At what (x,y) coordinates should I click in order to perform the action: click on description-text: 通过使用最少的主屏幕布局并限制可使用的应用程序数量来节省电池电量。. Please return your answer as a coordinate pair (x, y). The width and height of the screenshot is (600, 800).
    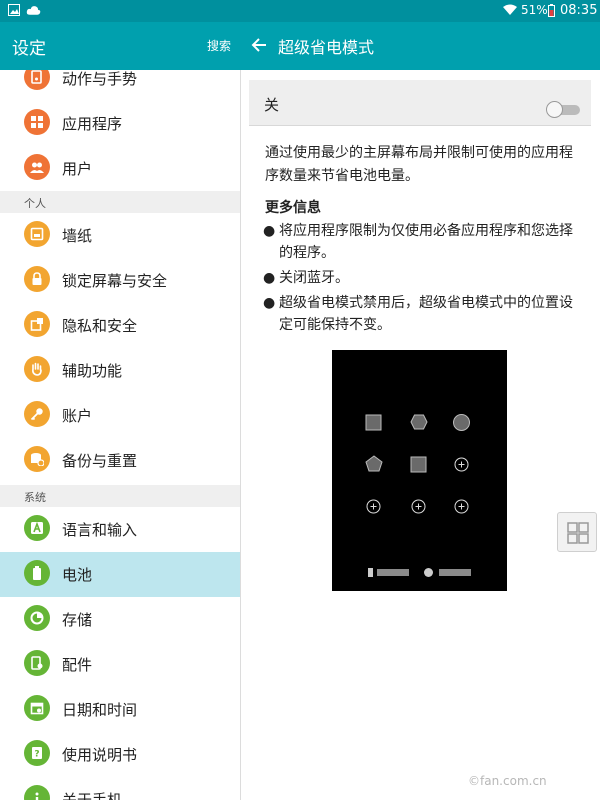
    Looking at the image, I should click on (419, 164).